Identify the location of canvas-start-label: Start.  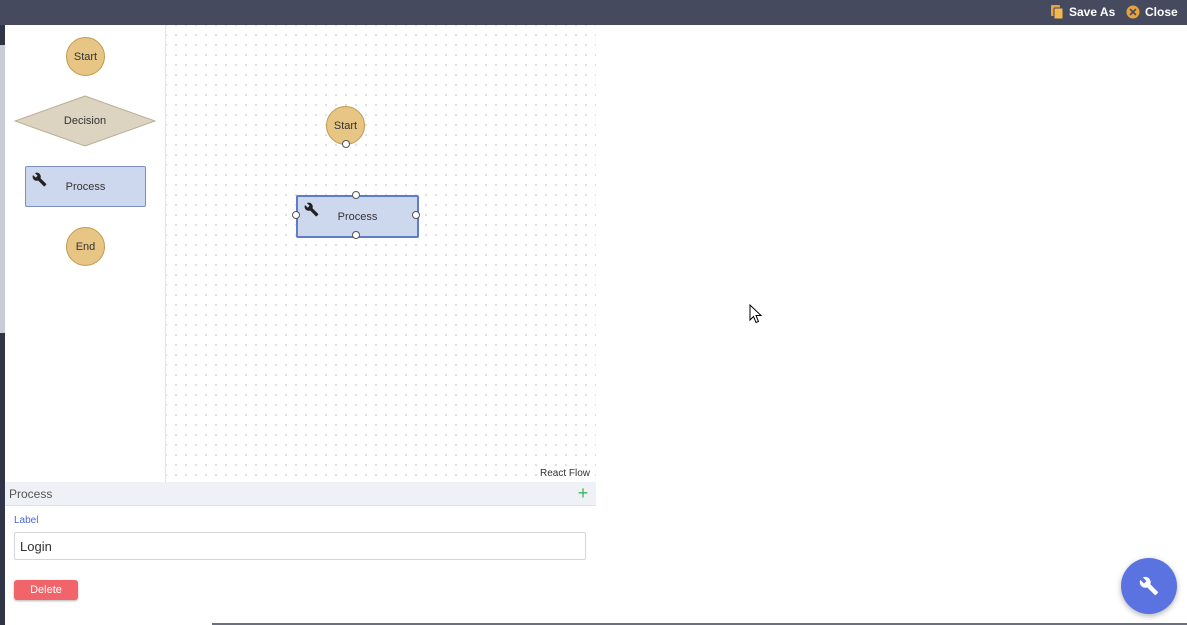
(345, 125).